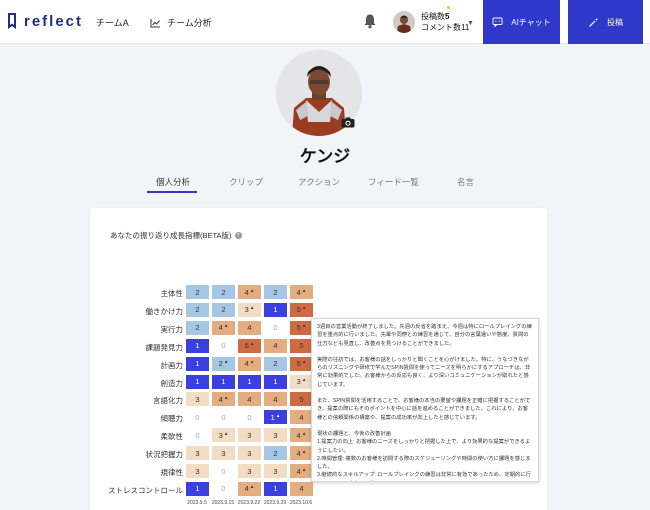 The width and height of the screenshot is (650, 510). What do you see at coordinates (172, 383) in the screenshot?
I see `heatmap-row-label: 創造力` at bounding box center [172, 383].